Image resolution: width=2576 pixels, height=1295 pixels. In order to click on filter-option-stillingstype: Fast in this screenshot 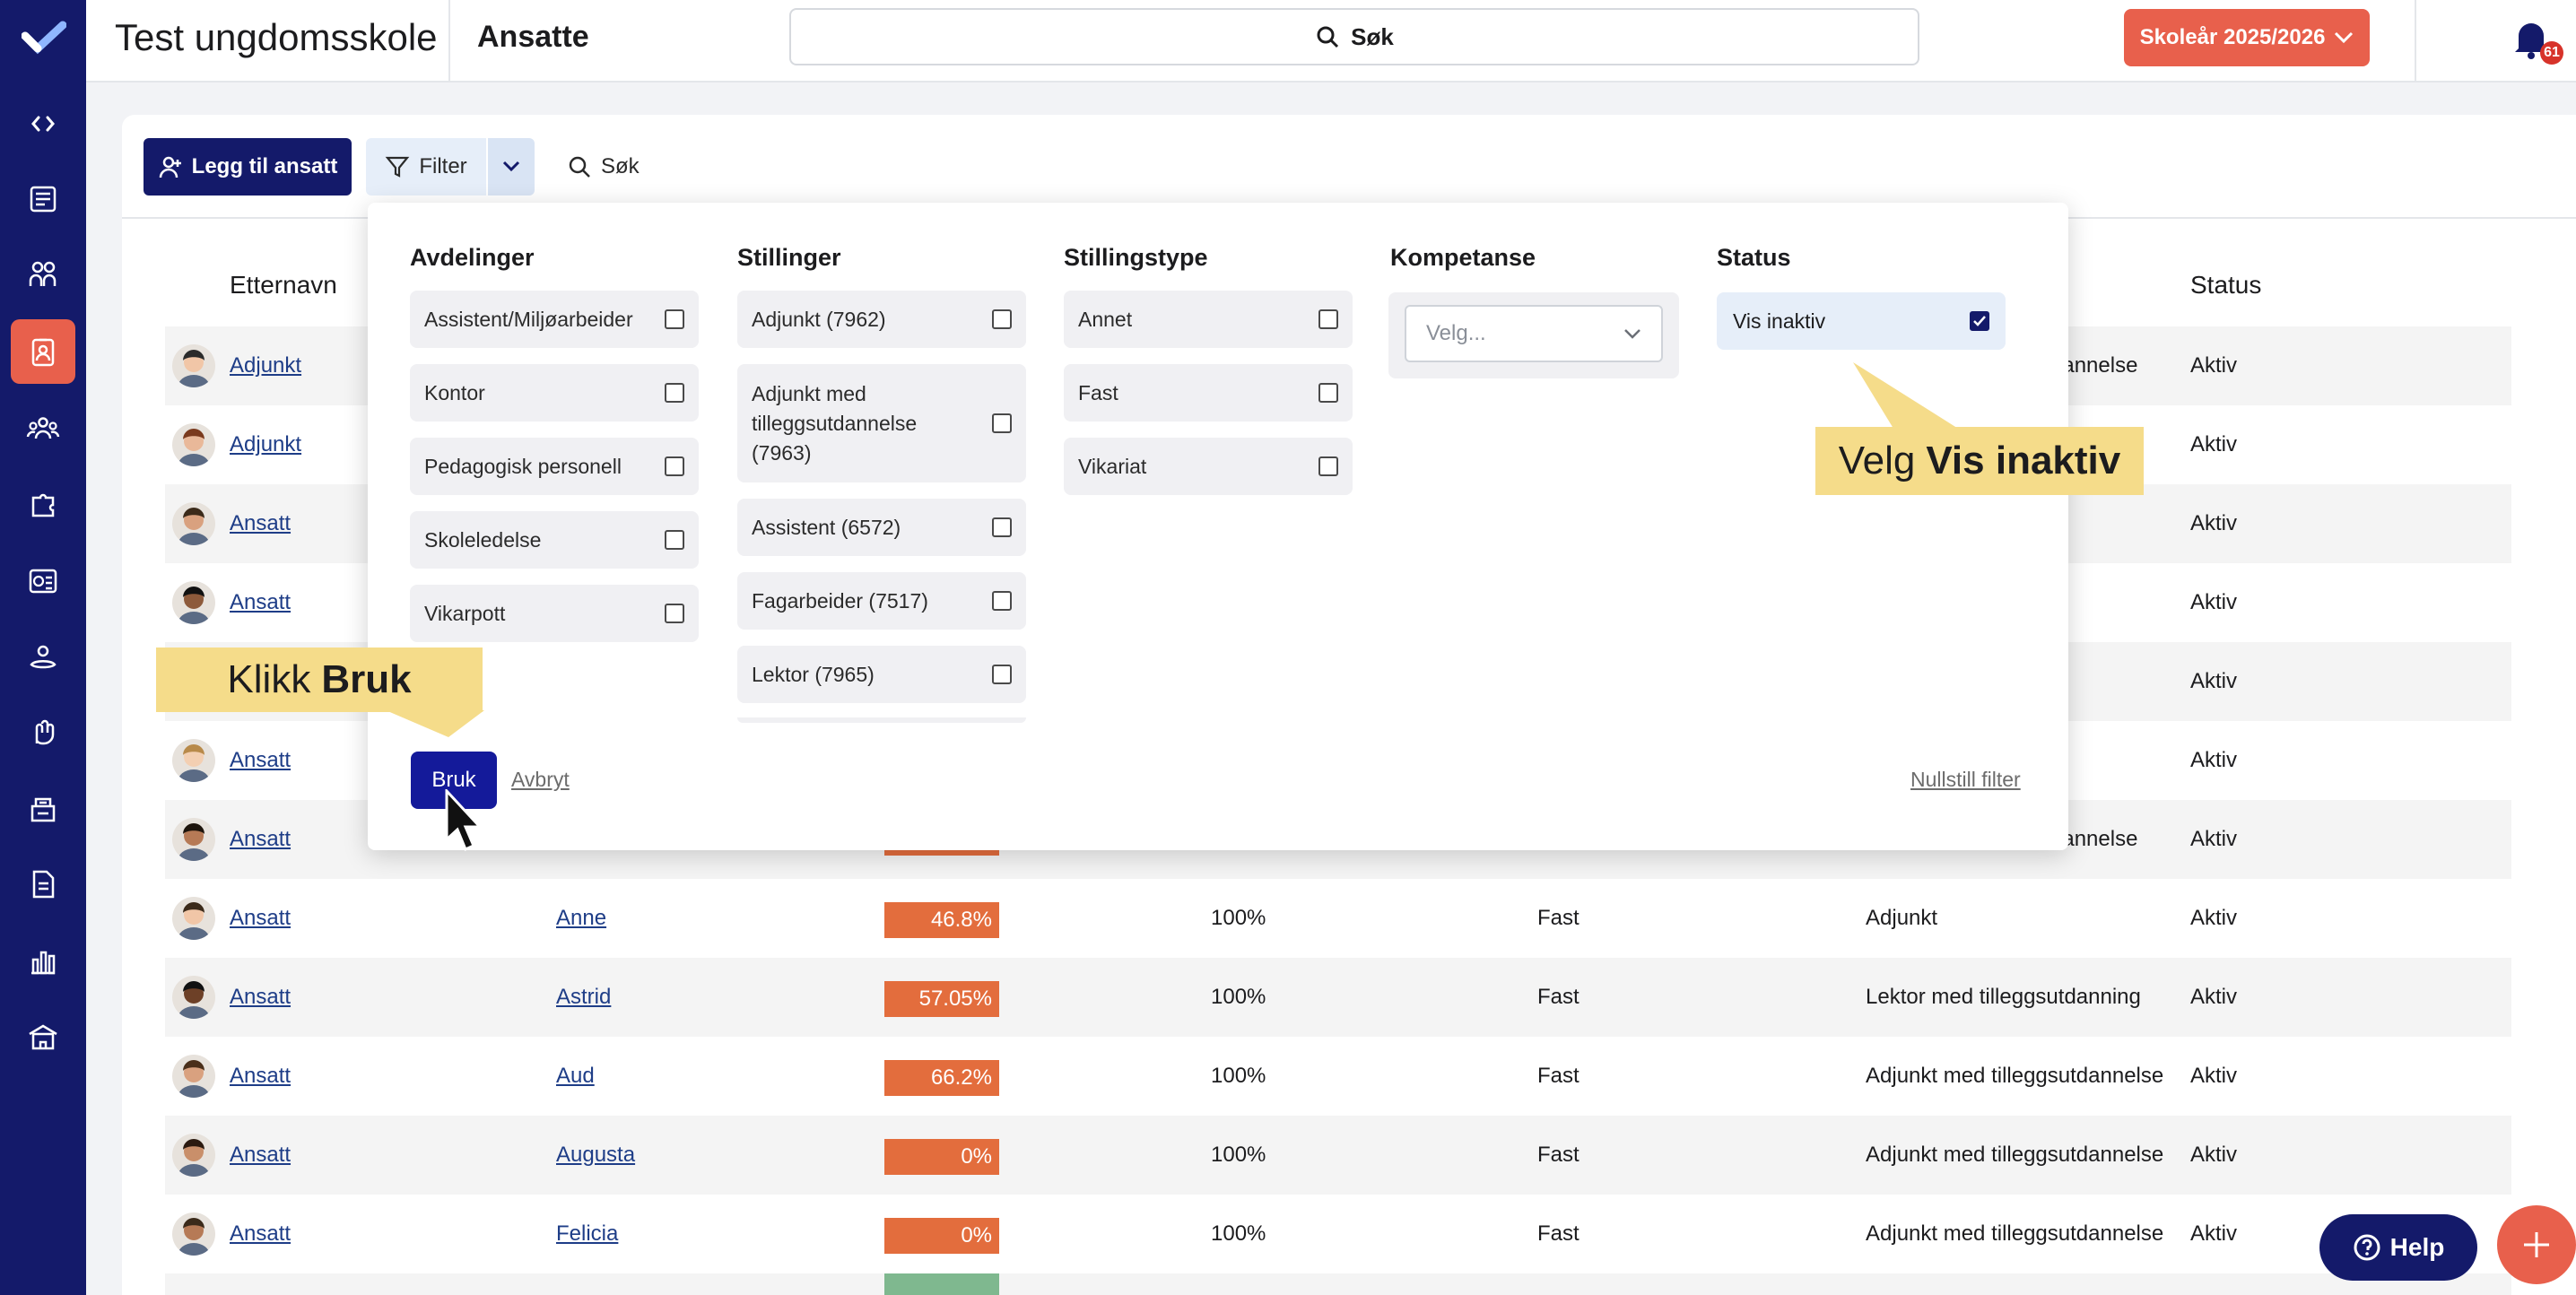, I will do `click(1208, 393)`.